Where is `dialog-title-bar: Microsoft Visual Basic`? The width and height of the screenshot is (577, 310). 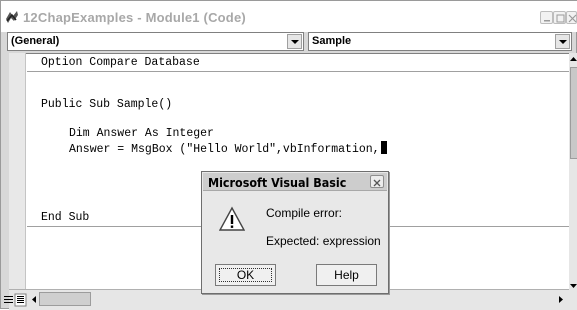 dialog-title-bar: Microsoft Visual Basic is located at coordinates (295, 182).